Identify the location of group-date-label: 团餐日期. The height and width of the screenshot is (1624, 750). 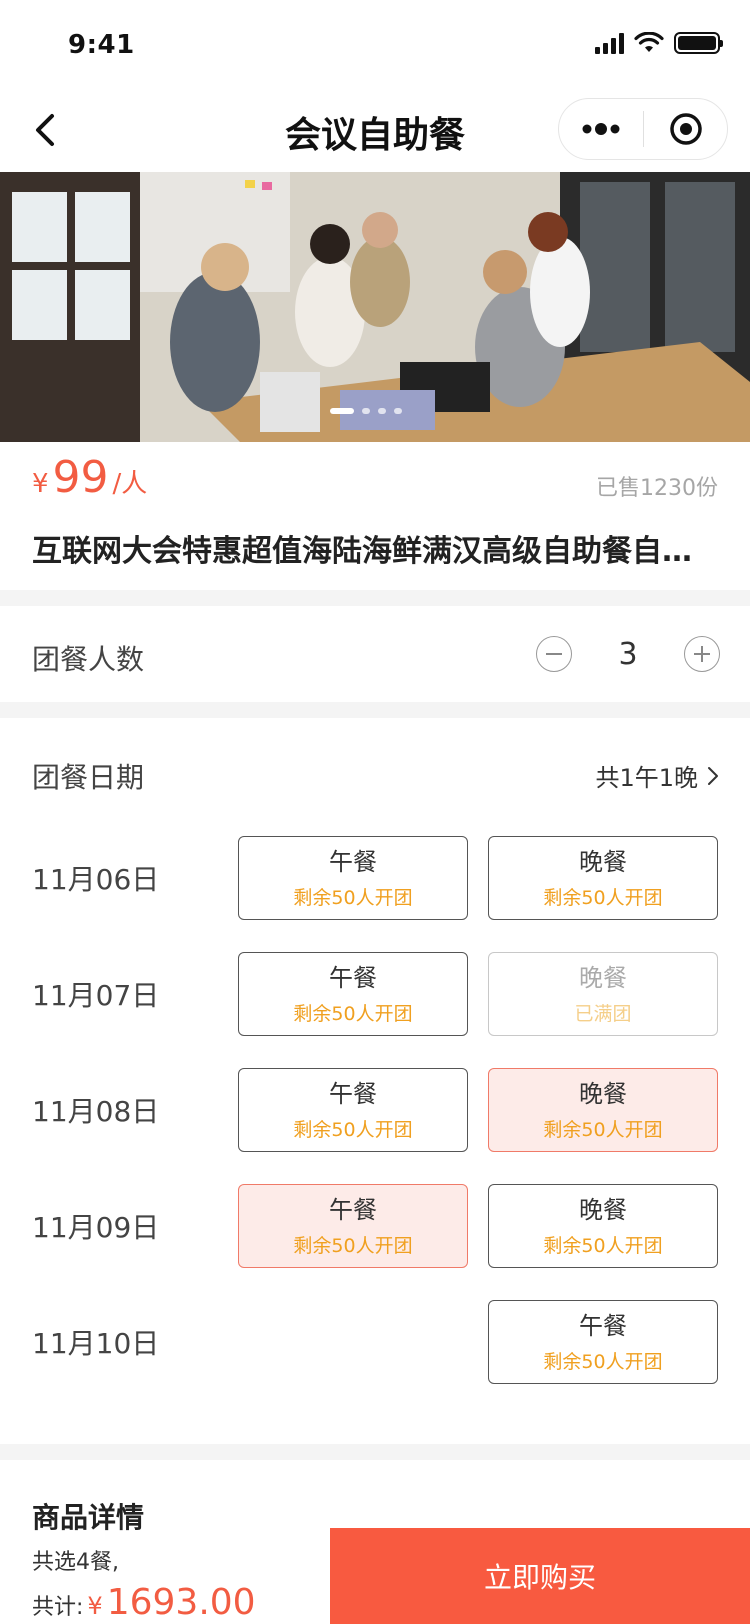
(88, 777).